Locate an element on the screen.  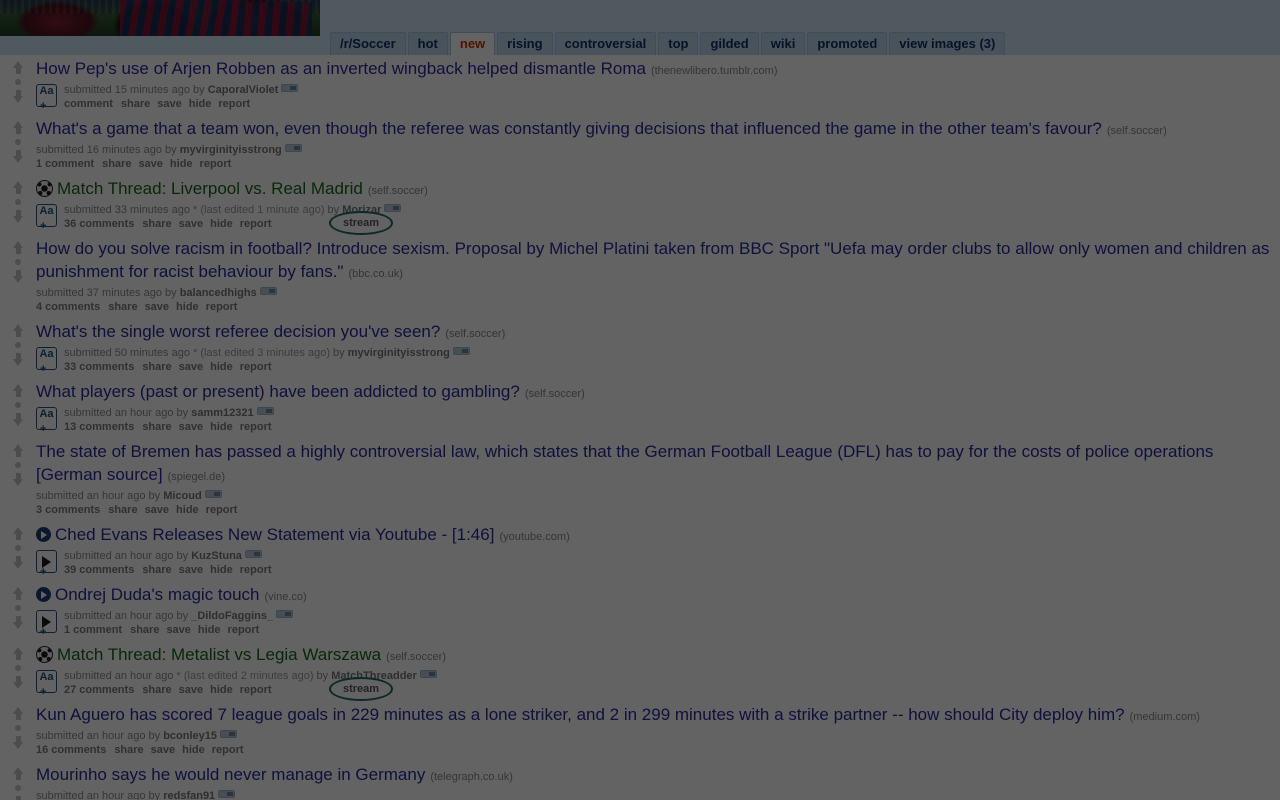
self-post-thumbnail-icon: Aa + is located at coordinates (47, 421).